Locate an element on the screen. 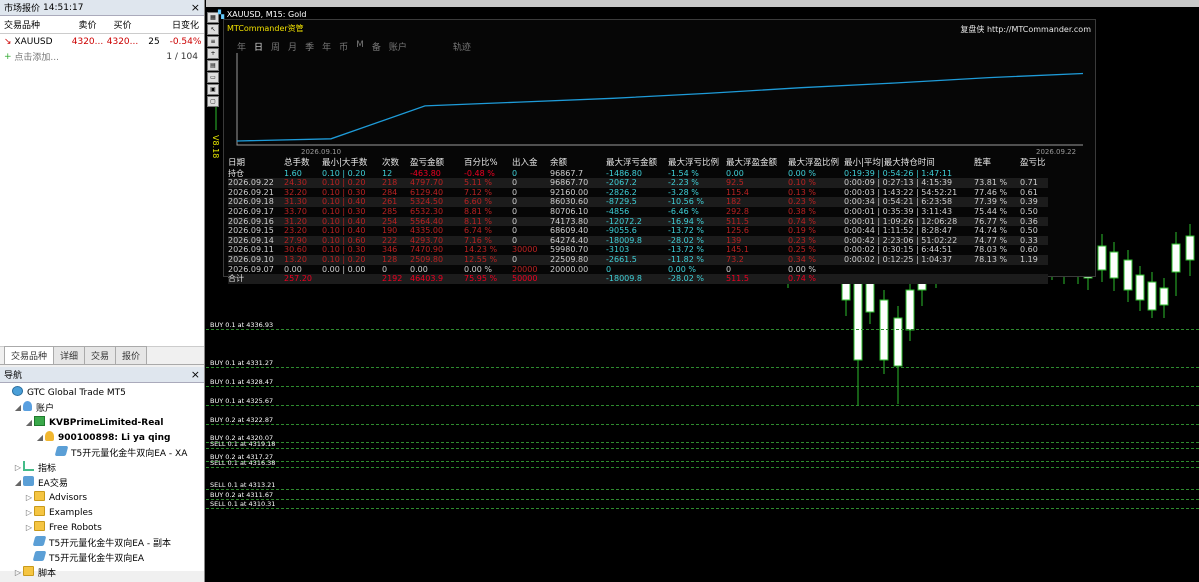 The width and height of the screenshot is (1199, 582). stat-cell: -8729.5 is located at coordinates (621, 202).